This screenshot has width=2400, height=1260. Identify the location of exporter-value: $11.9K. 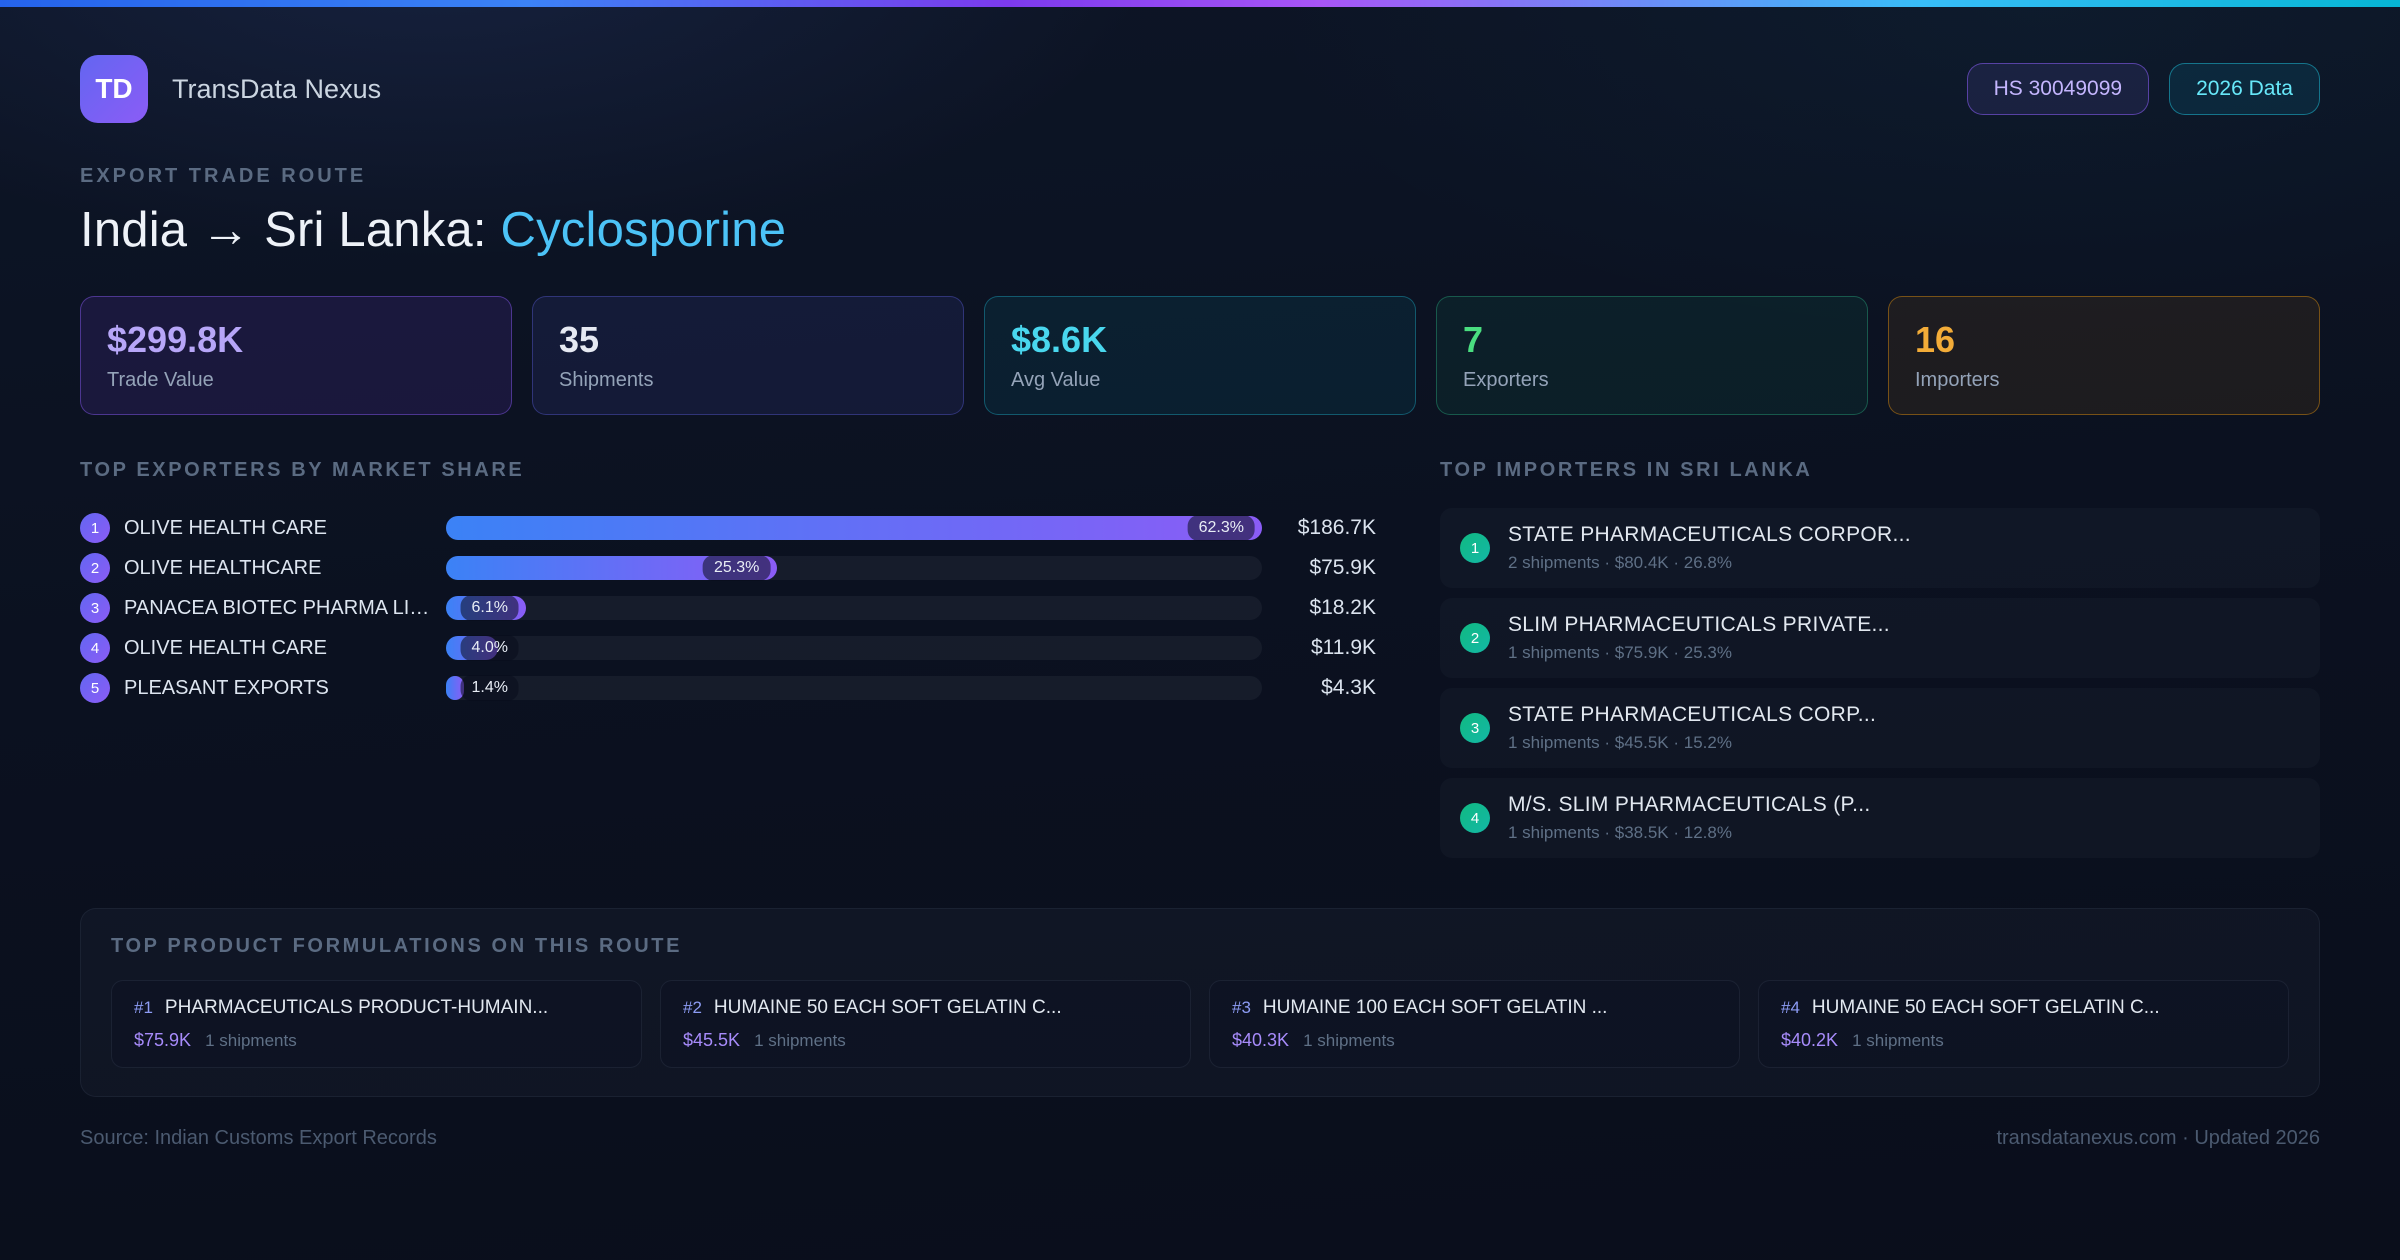
(1343, 647).